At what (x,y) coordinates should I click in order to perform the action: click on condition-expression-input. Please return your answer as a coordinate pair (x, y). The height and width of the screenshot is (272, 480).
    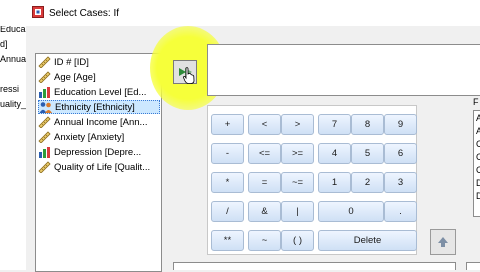
    Looking at the image, I should click on (343, 70).